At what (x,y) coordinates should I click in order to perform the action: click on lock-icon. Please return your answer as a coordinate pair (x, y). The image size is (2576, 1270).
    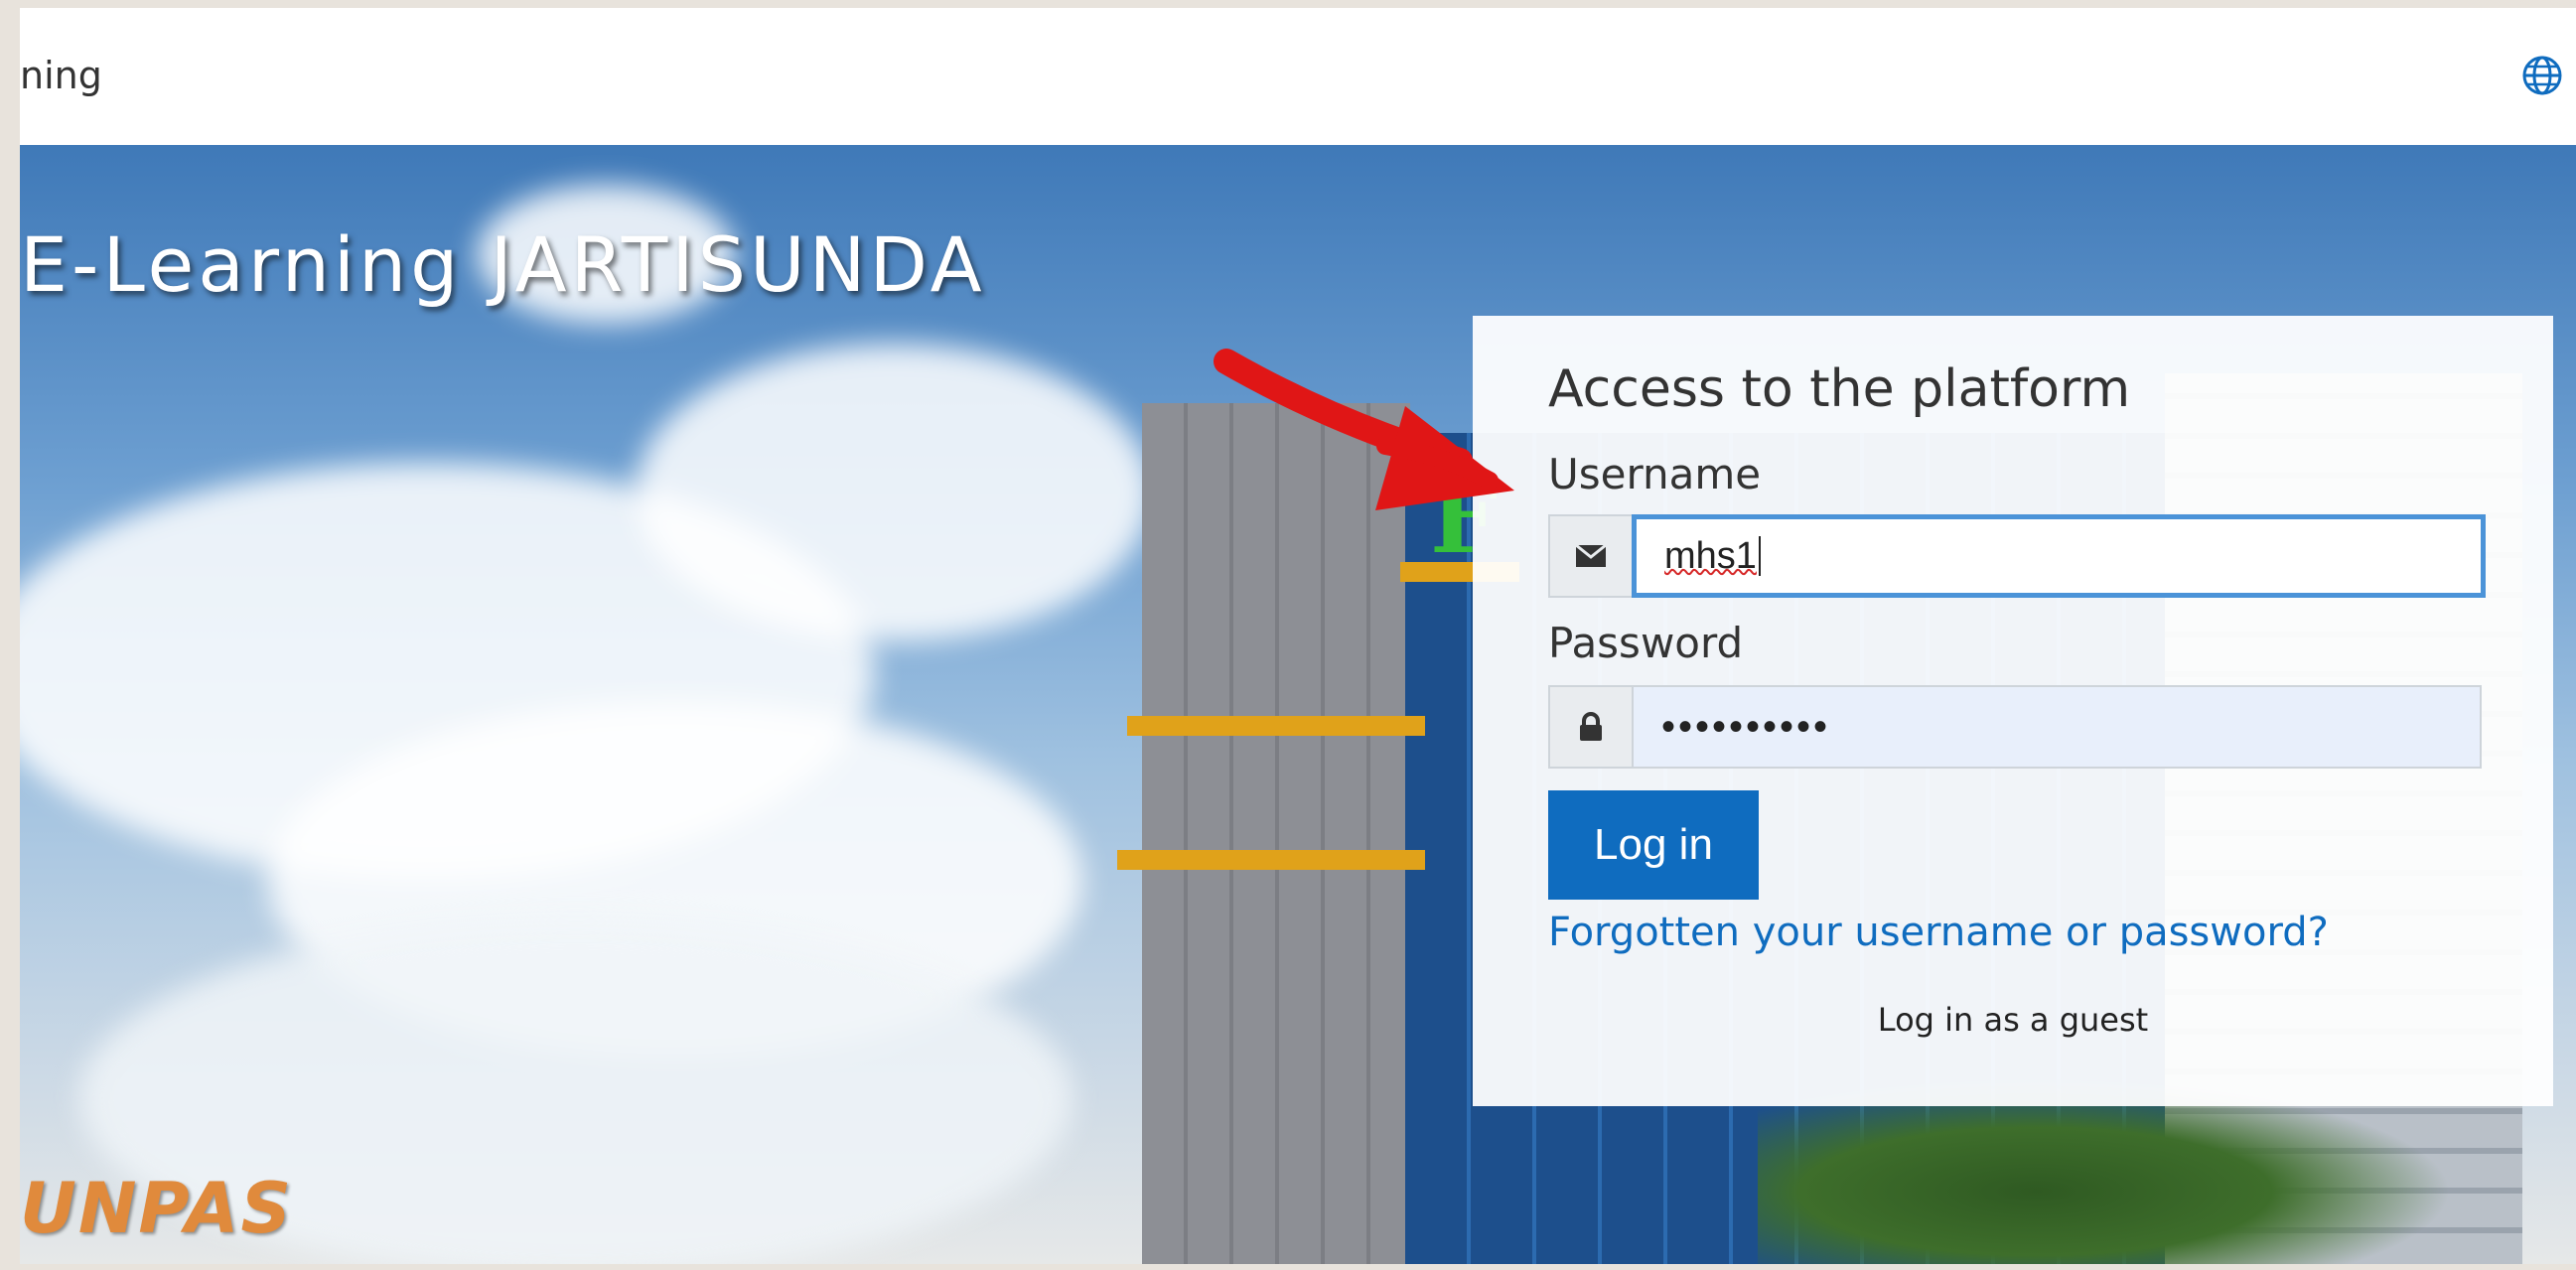
    Looking at the image, I should click on (1590, 727).